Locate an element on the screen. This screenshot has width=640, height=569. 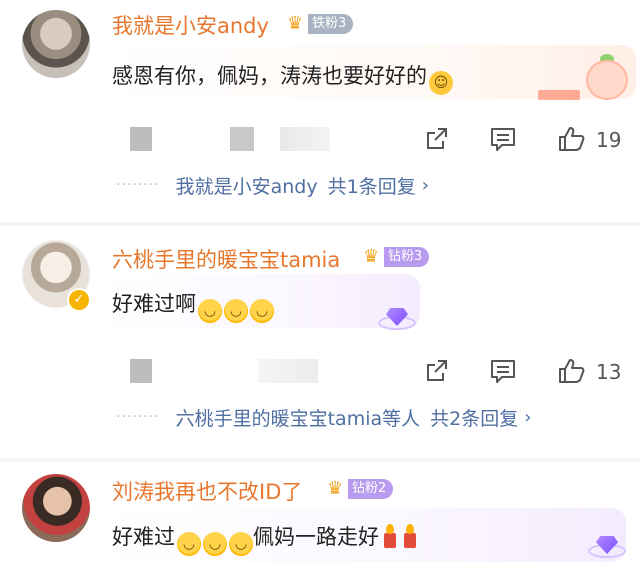
view-replies-link: ········ 我就是小安andy 共1条回复 › is located at coordinates (272, 185).